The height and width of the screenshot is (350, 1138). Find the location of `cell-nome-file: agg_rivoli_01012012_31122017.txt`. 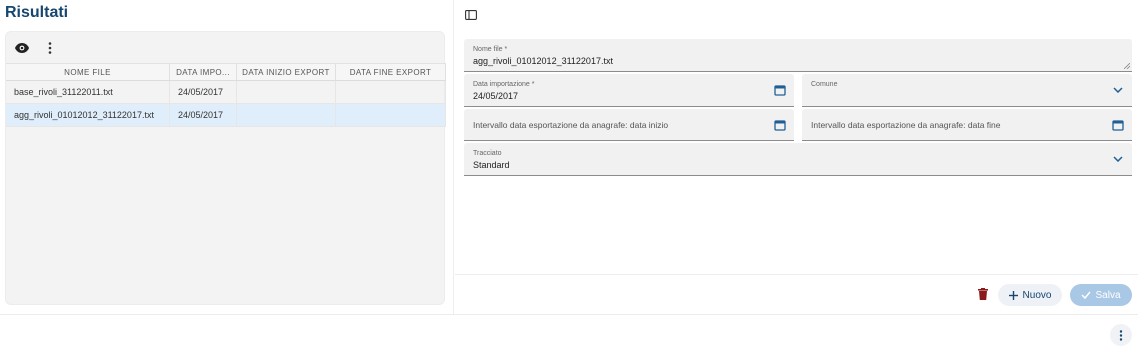

cell-nome-file: agg_rivoli_01012012_31122017.txt is located at coordinates (88, 115).